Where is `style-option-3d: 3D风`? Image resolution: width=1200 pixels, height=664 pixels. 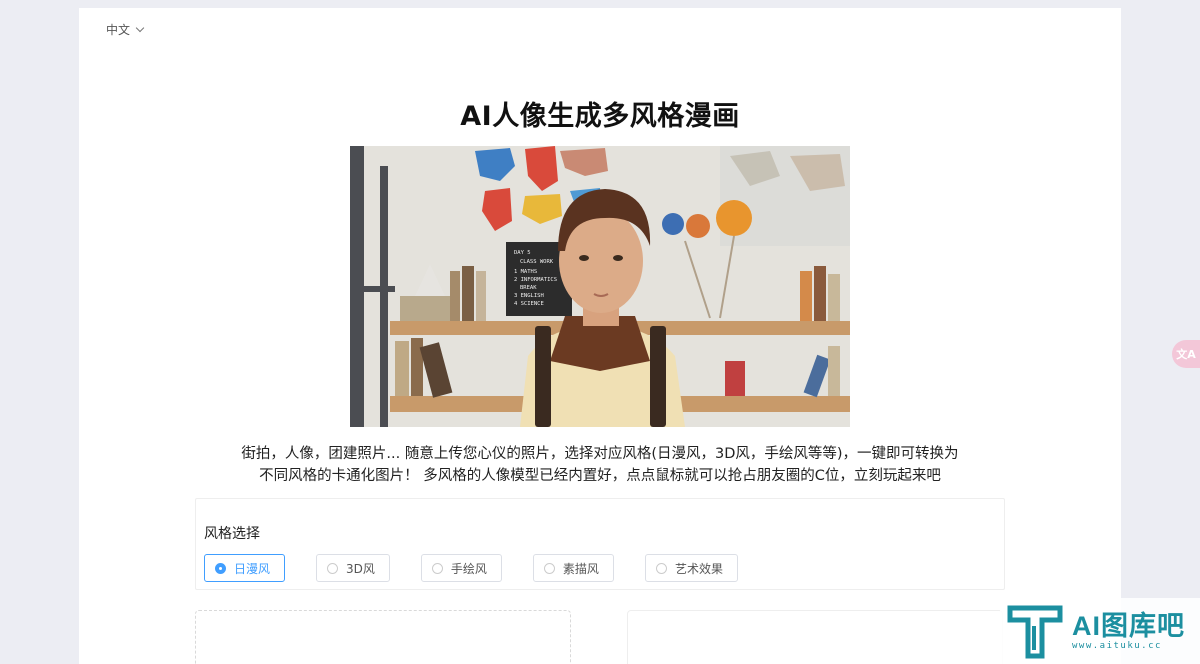
style-option-3d: 3D风 is located at coordinates (353, 568).